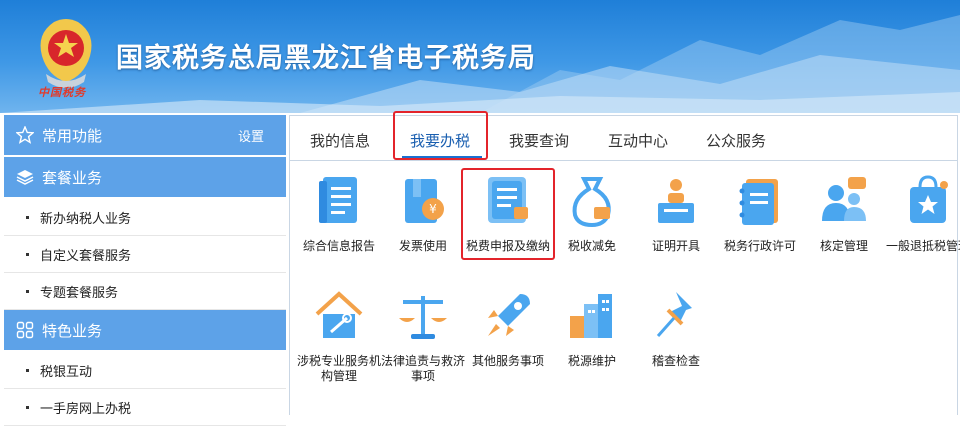 The height and width of the screenshot is (426, 960). Describe the element at coordinates (25, 330) in the screenshot. I see `grid-icon` at that location.